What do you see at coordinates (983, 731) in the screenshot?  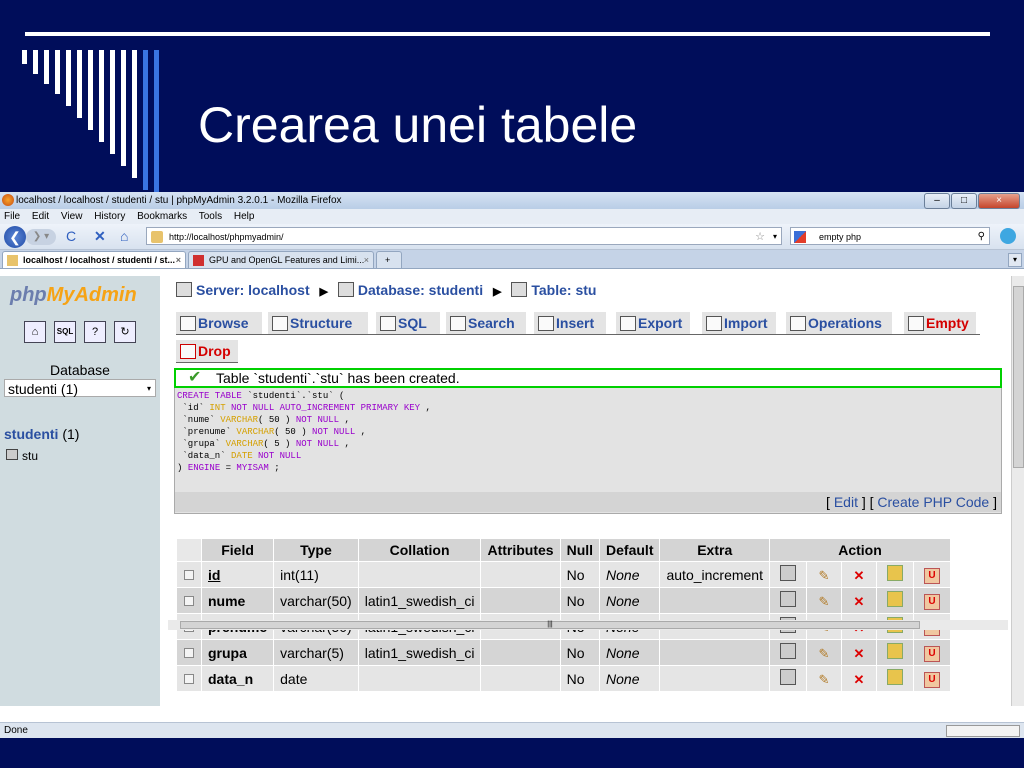 I see `status-panel` at bounding box center [983, 731].